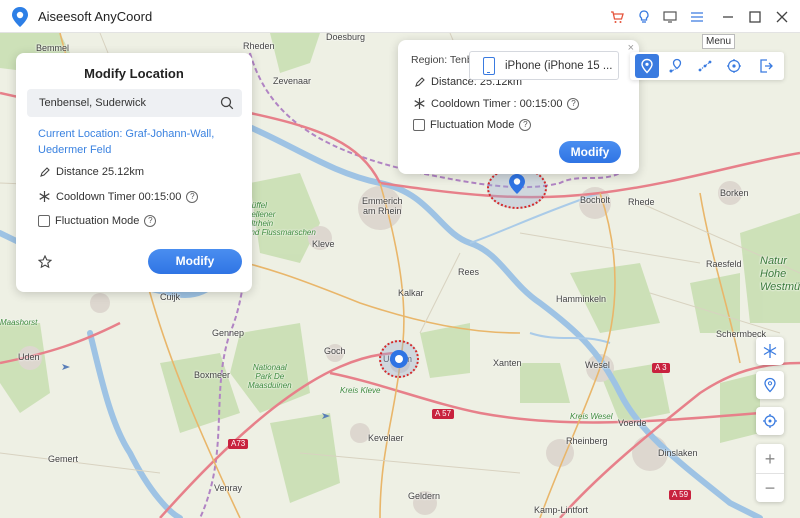  What do you see at coordinates (424, 496) in the screenshot?
I see `place-label: Geldern` at bounding box center [424, 496].